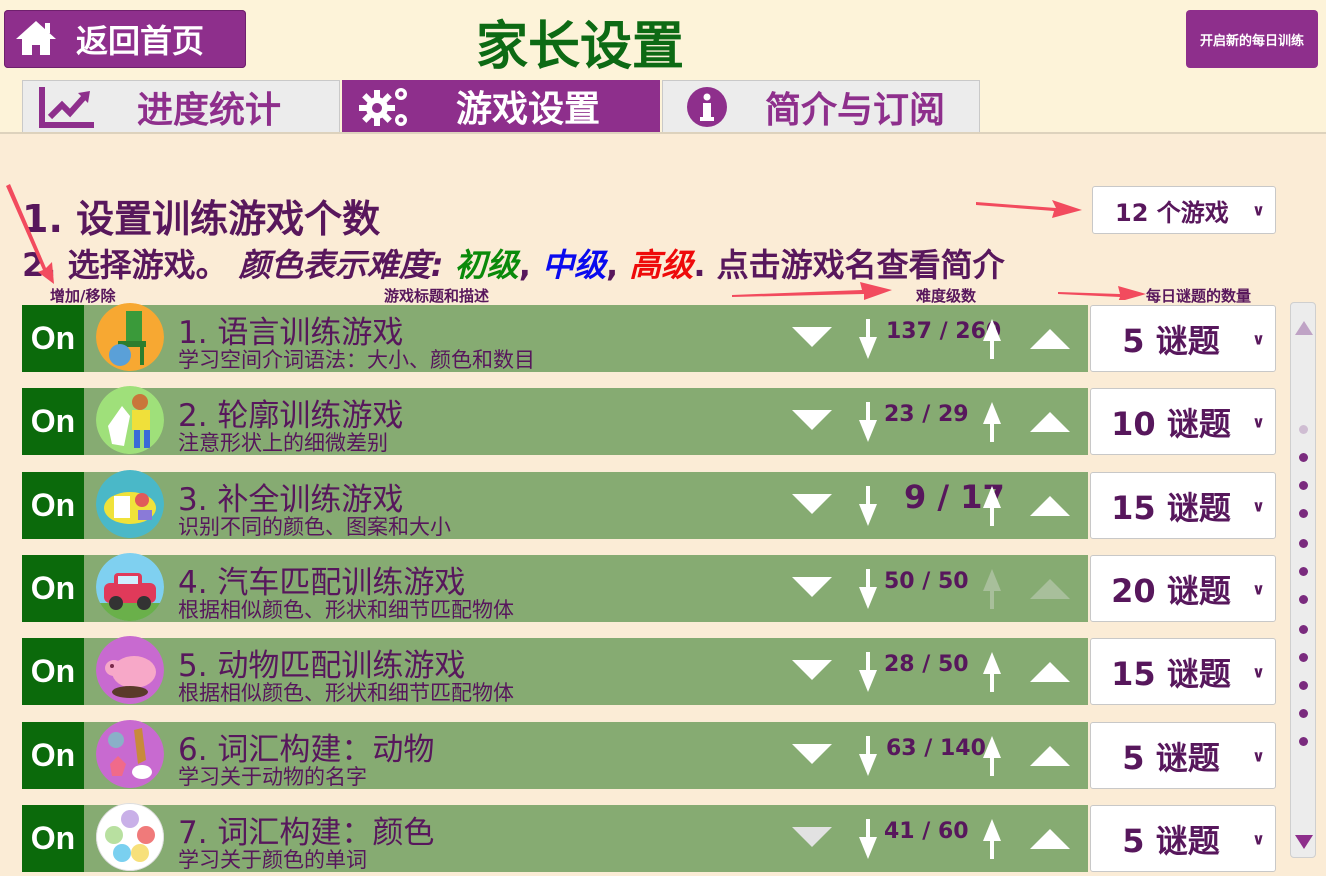 This screenshot has height=876, width=1326. Describe the element at coordinates (1304, 842) in the screenshot. I see `scroll-down-arrow-icon` at that location.